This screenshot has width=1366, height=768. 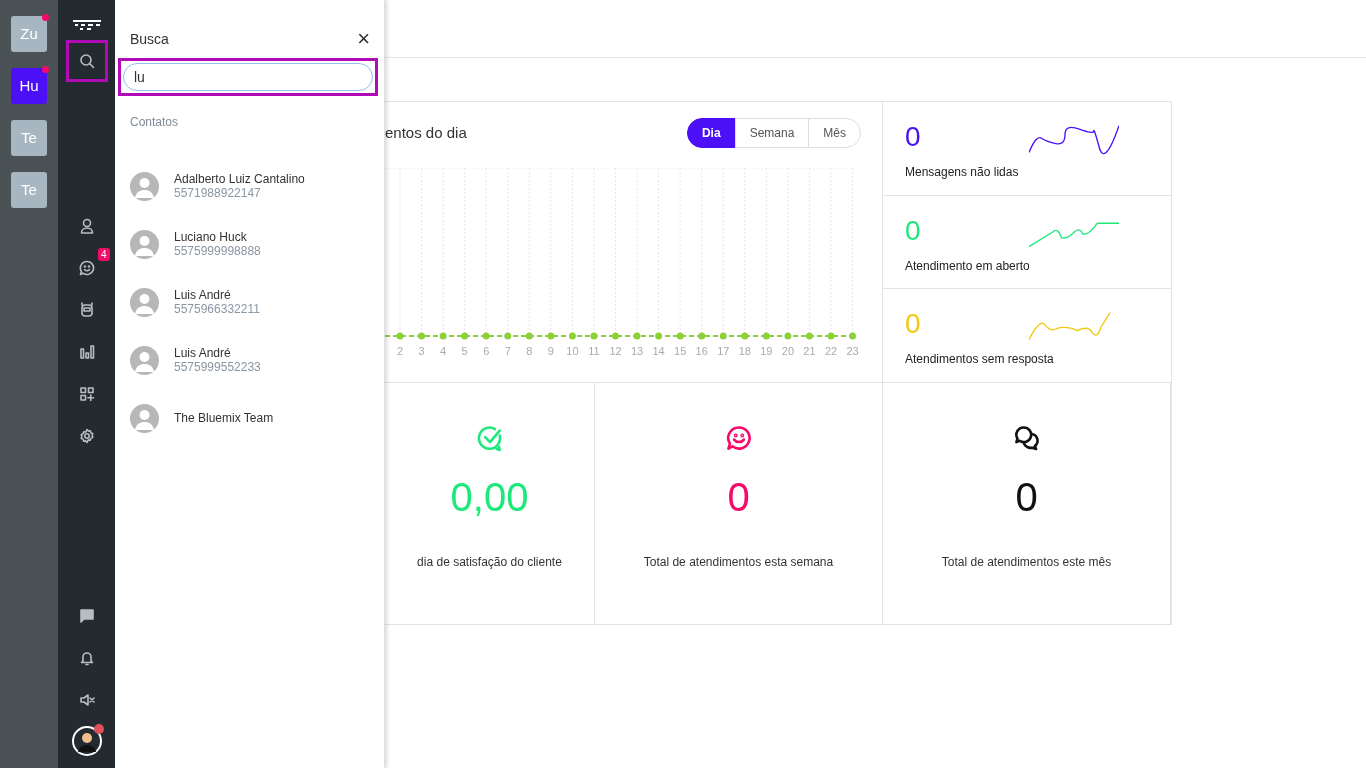 I want to click on search-button, so click(x=86, y=61).